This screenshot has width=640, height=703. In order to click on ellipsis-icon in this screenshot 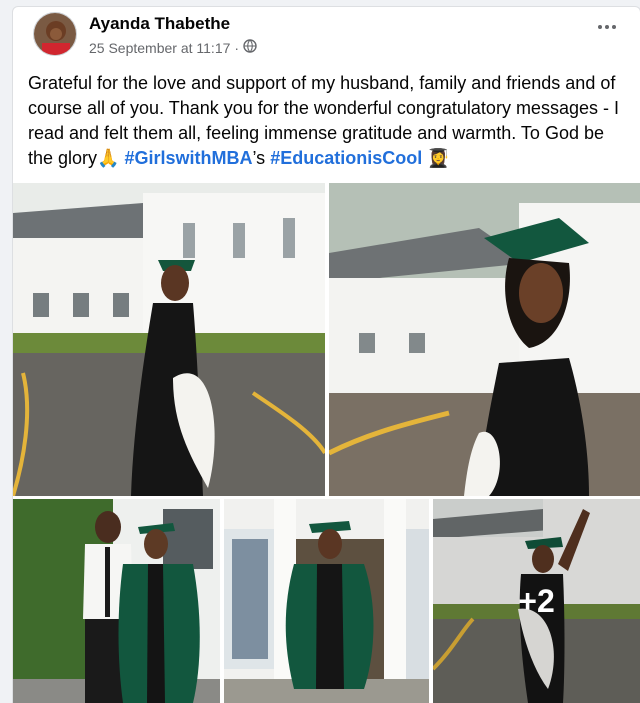, I will do `click(607, 27)`.